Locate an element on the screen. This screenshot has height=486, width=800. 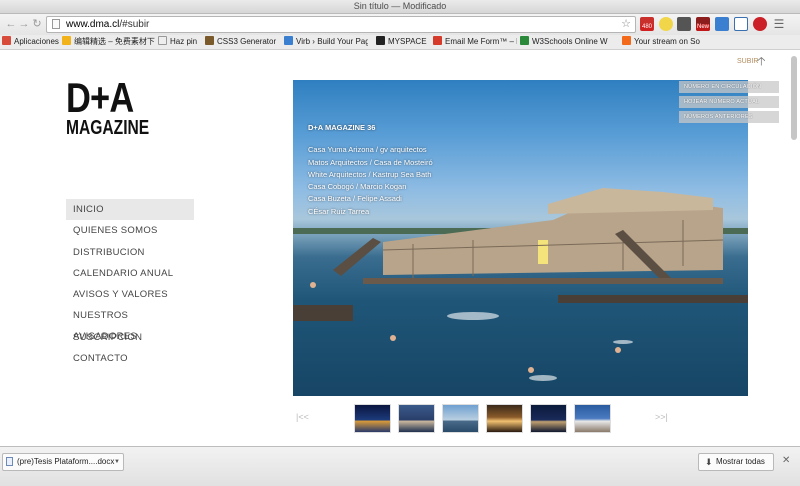
chevron-down-icon: ▼ is located at coordinates (117, 462).